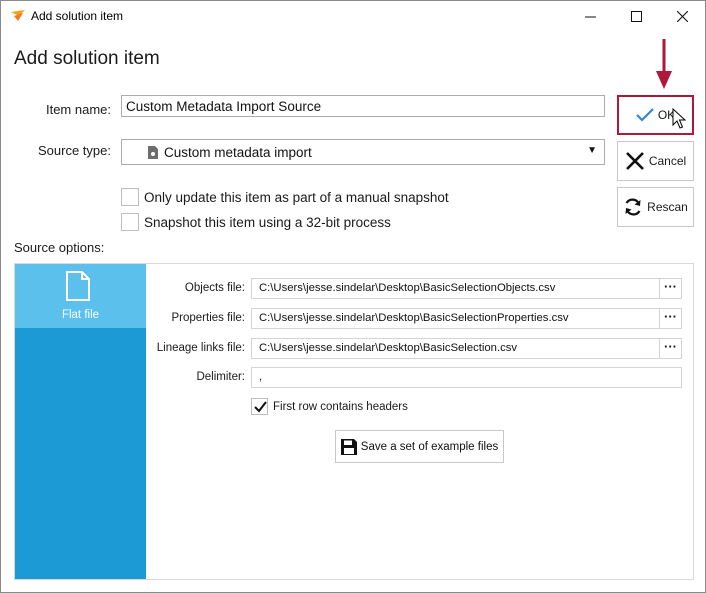  I want to click on first-row-headers-checkbox, so click(259, 406).